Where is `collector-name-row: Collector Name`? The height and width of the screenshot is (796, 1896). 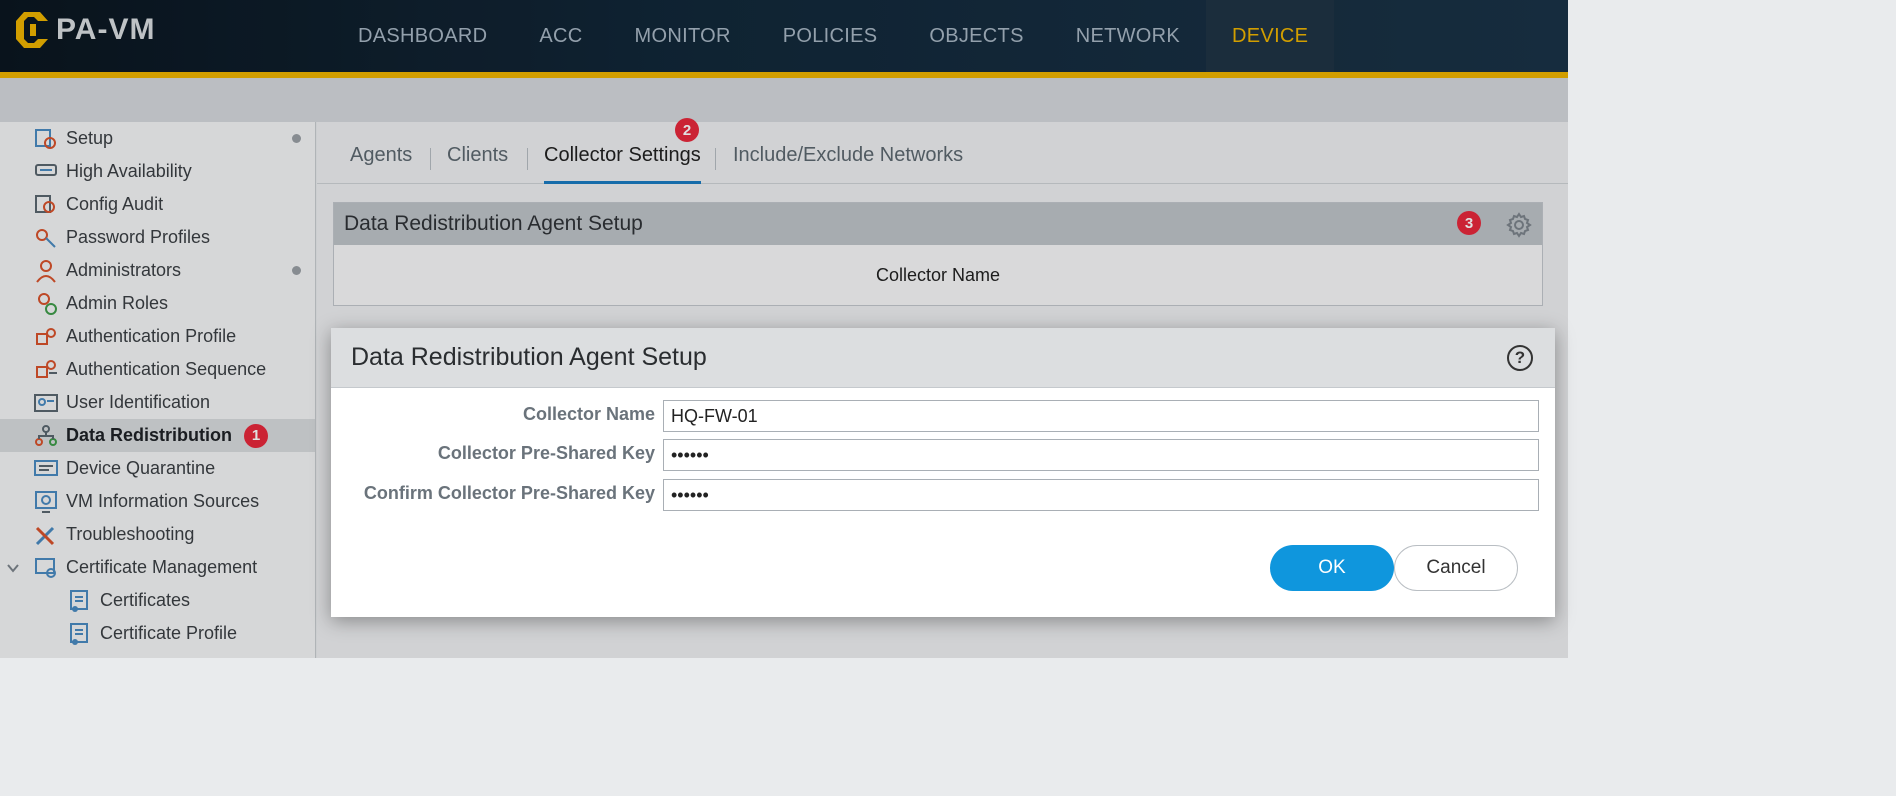
collector-name-row: Collector Name is located at coordinates (943, 416).